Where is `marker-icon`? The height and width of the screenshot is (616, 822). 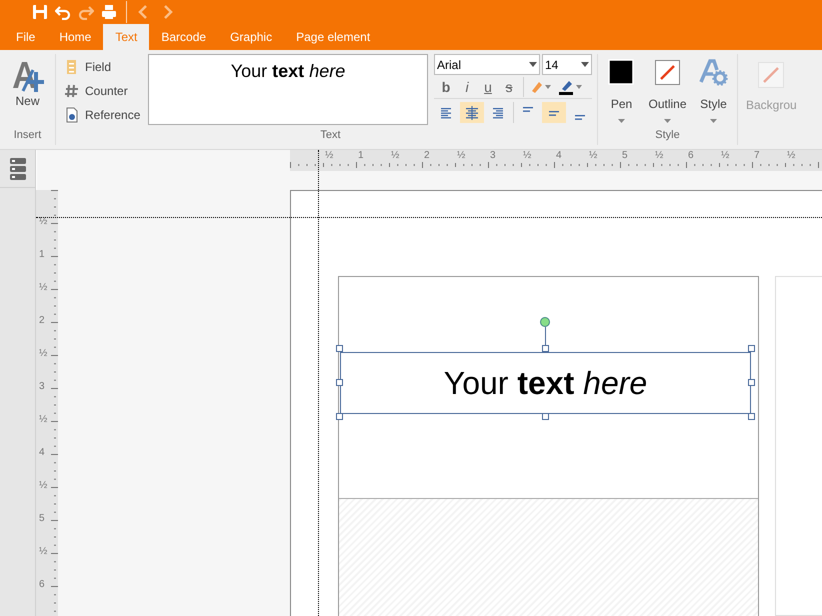
marker-icon is located at coordinates (536, 87).